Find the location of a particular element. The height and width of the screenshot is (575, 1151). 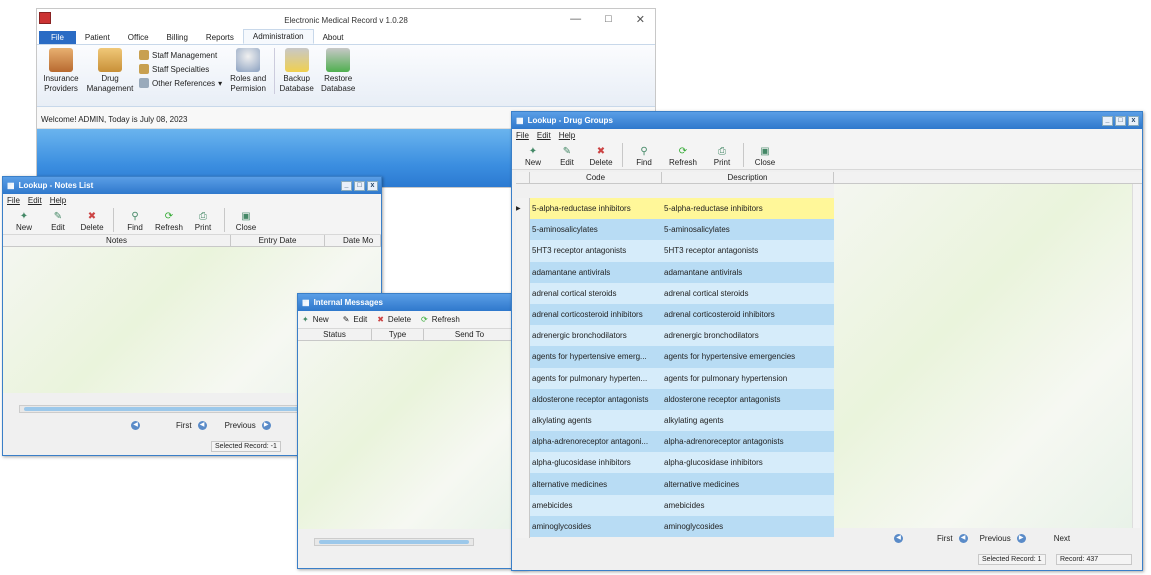

description-cell: 5HT3 receptor antagonists is located at coordinates (748, 250).